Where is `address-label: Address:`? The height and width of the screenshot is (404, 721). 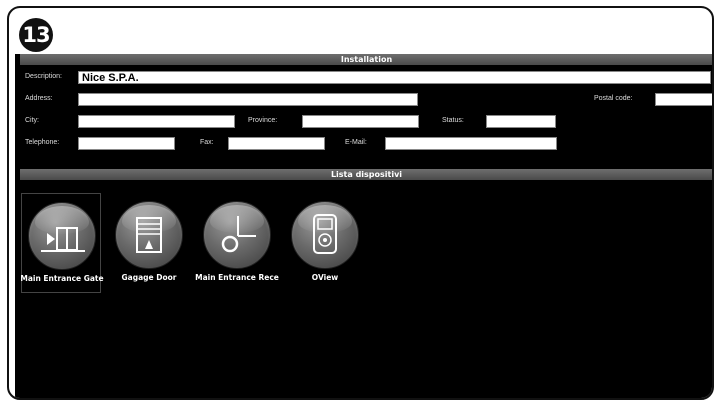 address-label: Address: is located at coordinates (39, 98).